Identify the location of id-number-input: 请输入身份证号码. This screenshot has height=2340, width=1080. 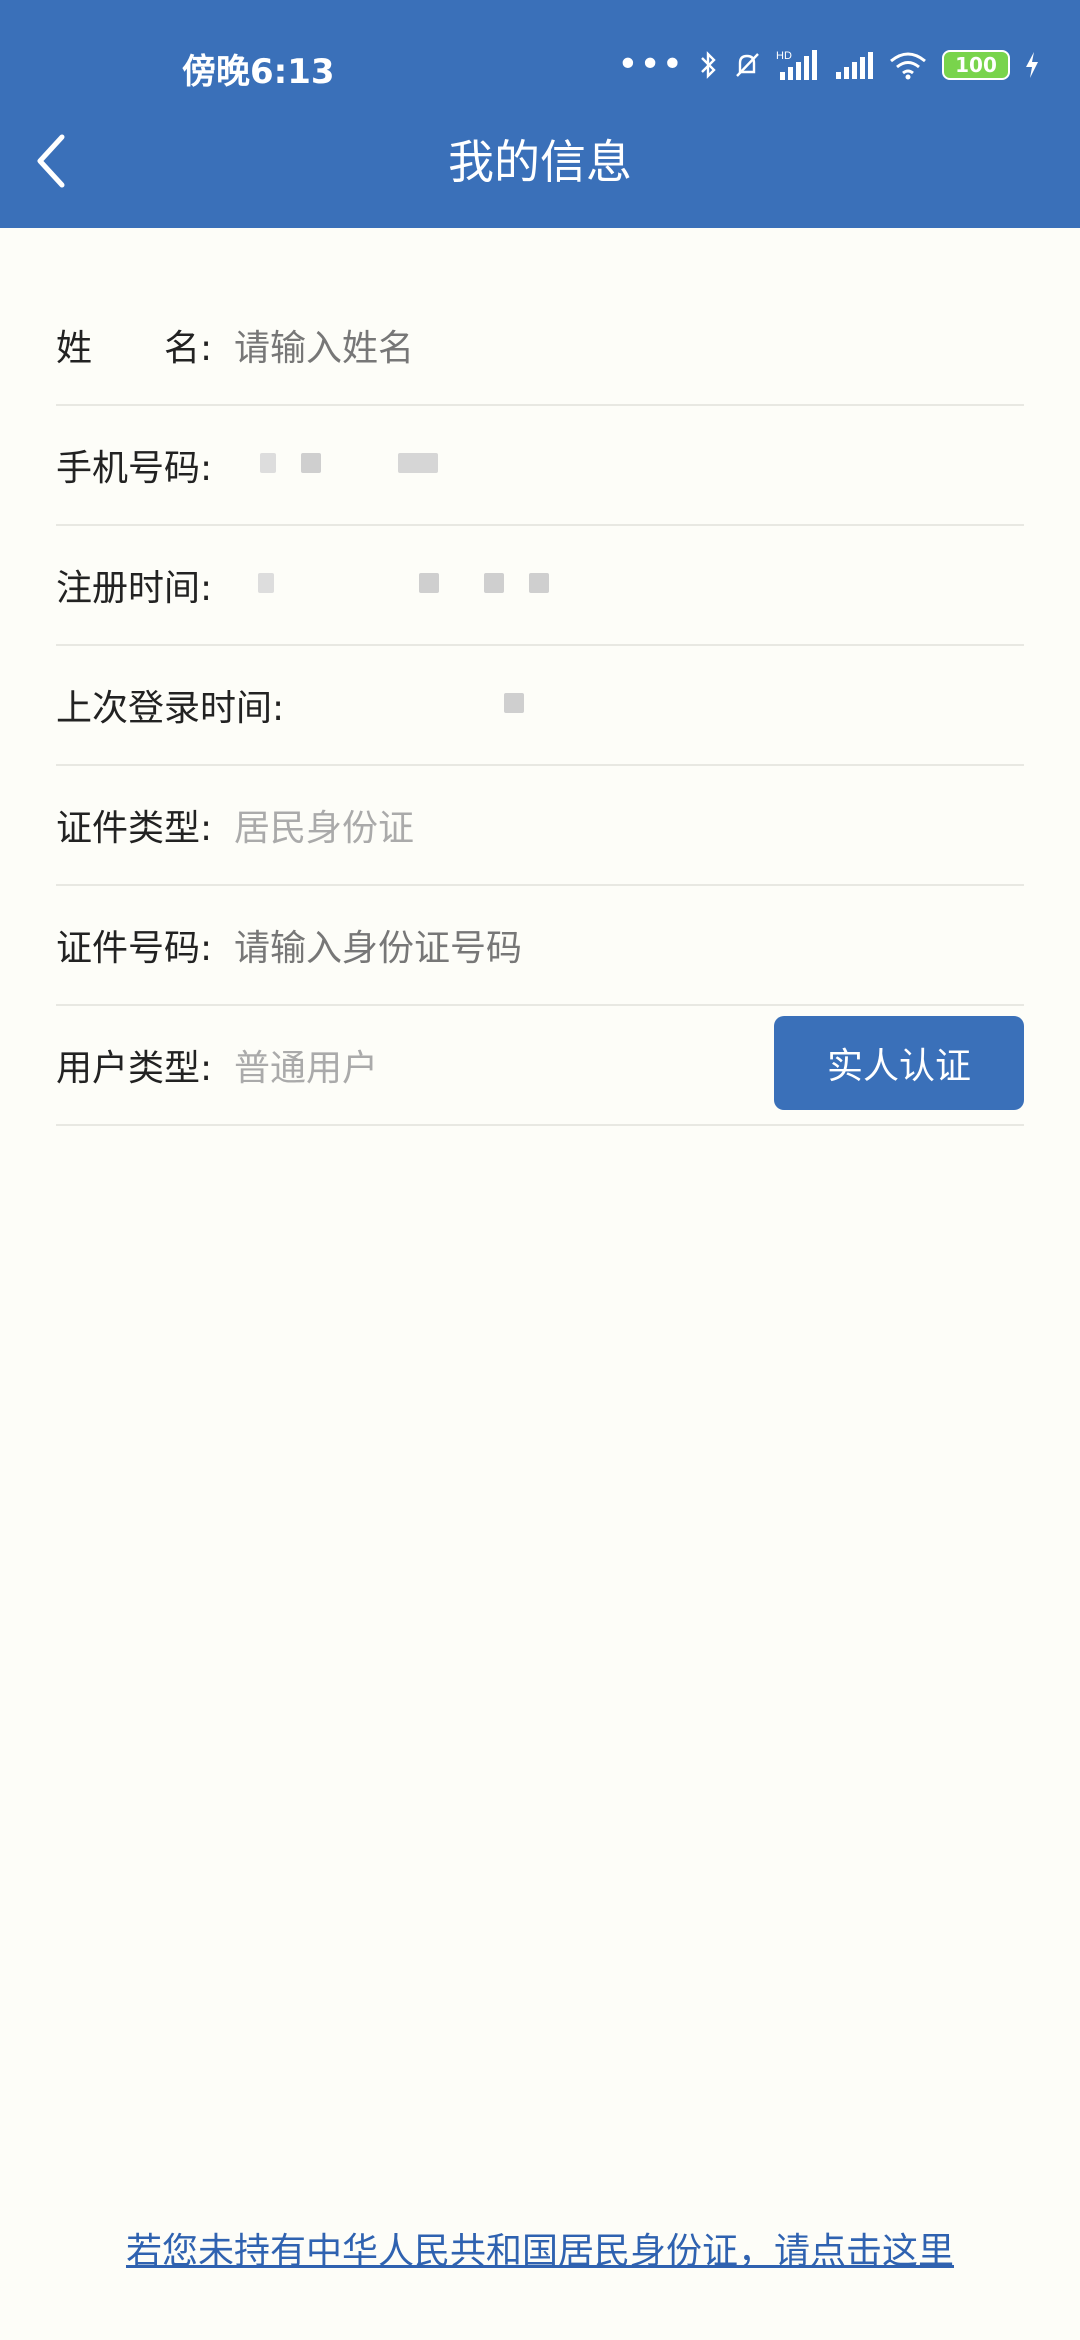
(378, 945).